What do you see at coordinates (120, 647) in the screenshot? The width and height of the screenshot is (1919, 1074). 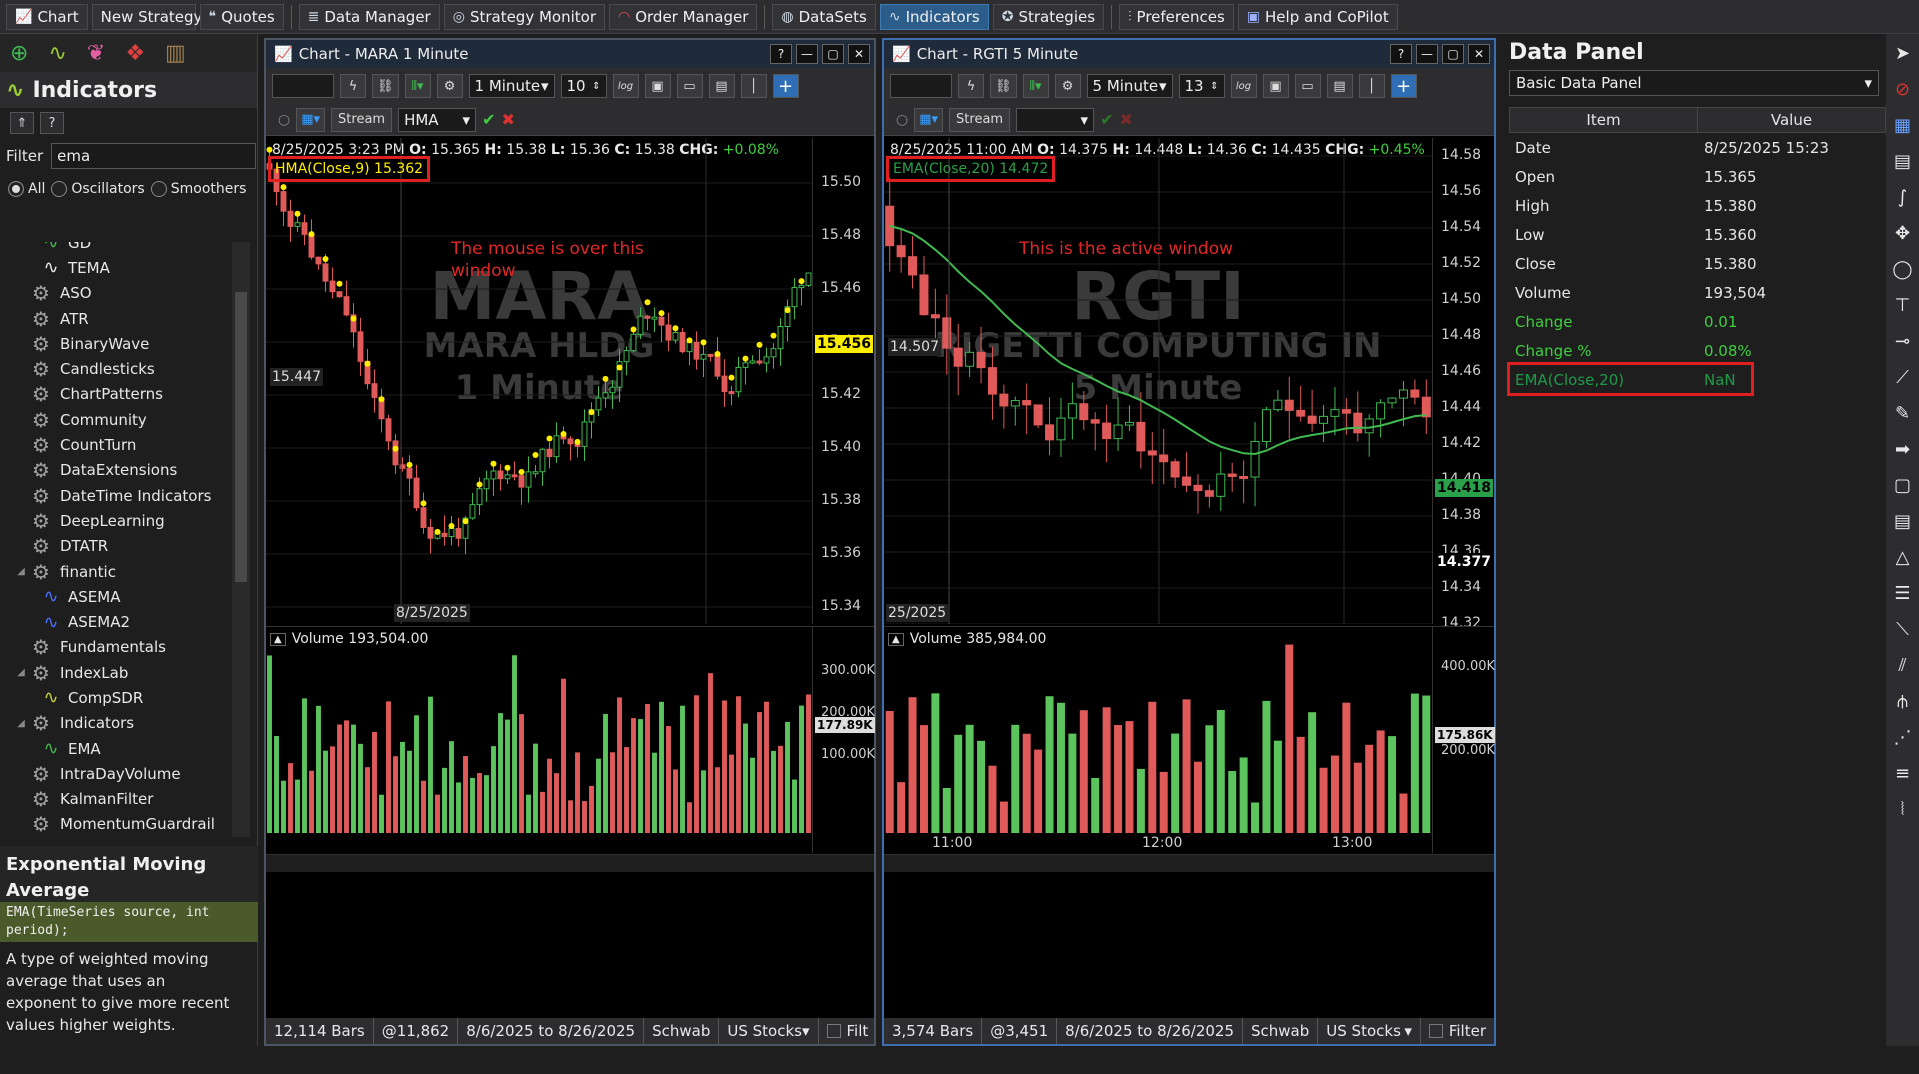 I see `tree-item: ⚙ Fundamentals` at bounding box center [120, 647].